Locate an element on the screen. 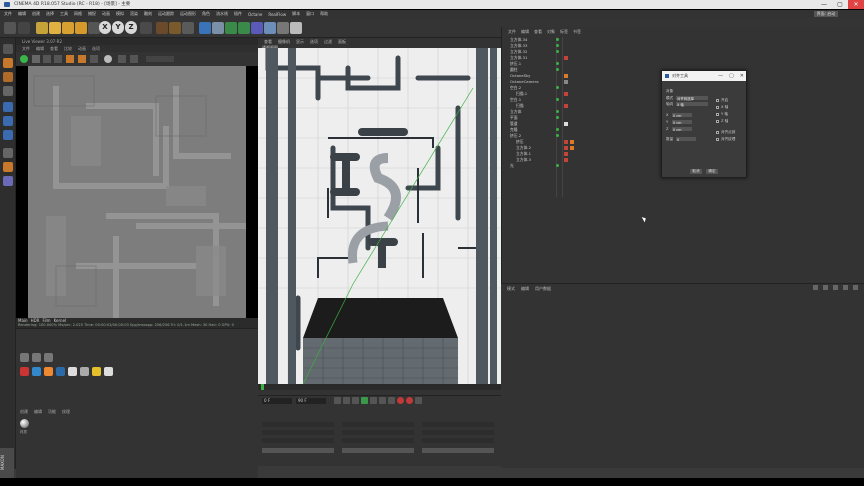  attr-menu-userdata: 用户数据 is located at coordinates (543, 289).